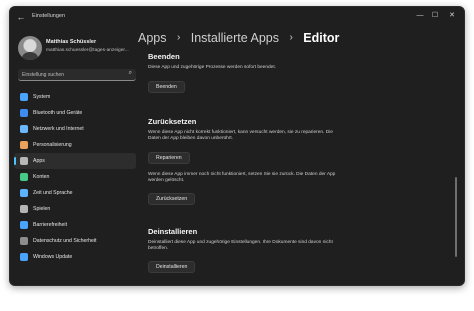 This screenshot has width=474, height=311. What do you see at coordinates (235, 38) in the screenshot?
I see `breadcrumb-installed-apps: Installierte Apps` at bounding box center [235, 38].